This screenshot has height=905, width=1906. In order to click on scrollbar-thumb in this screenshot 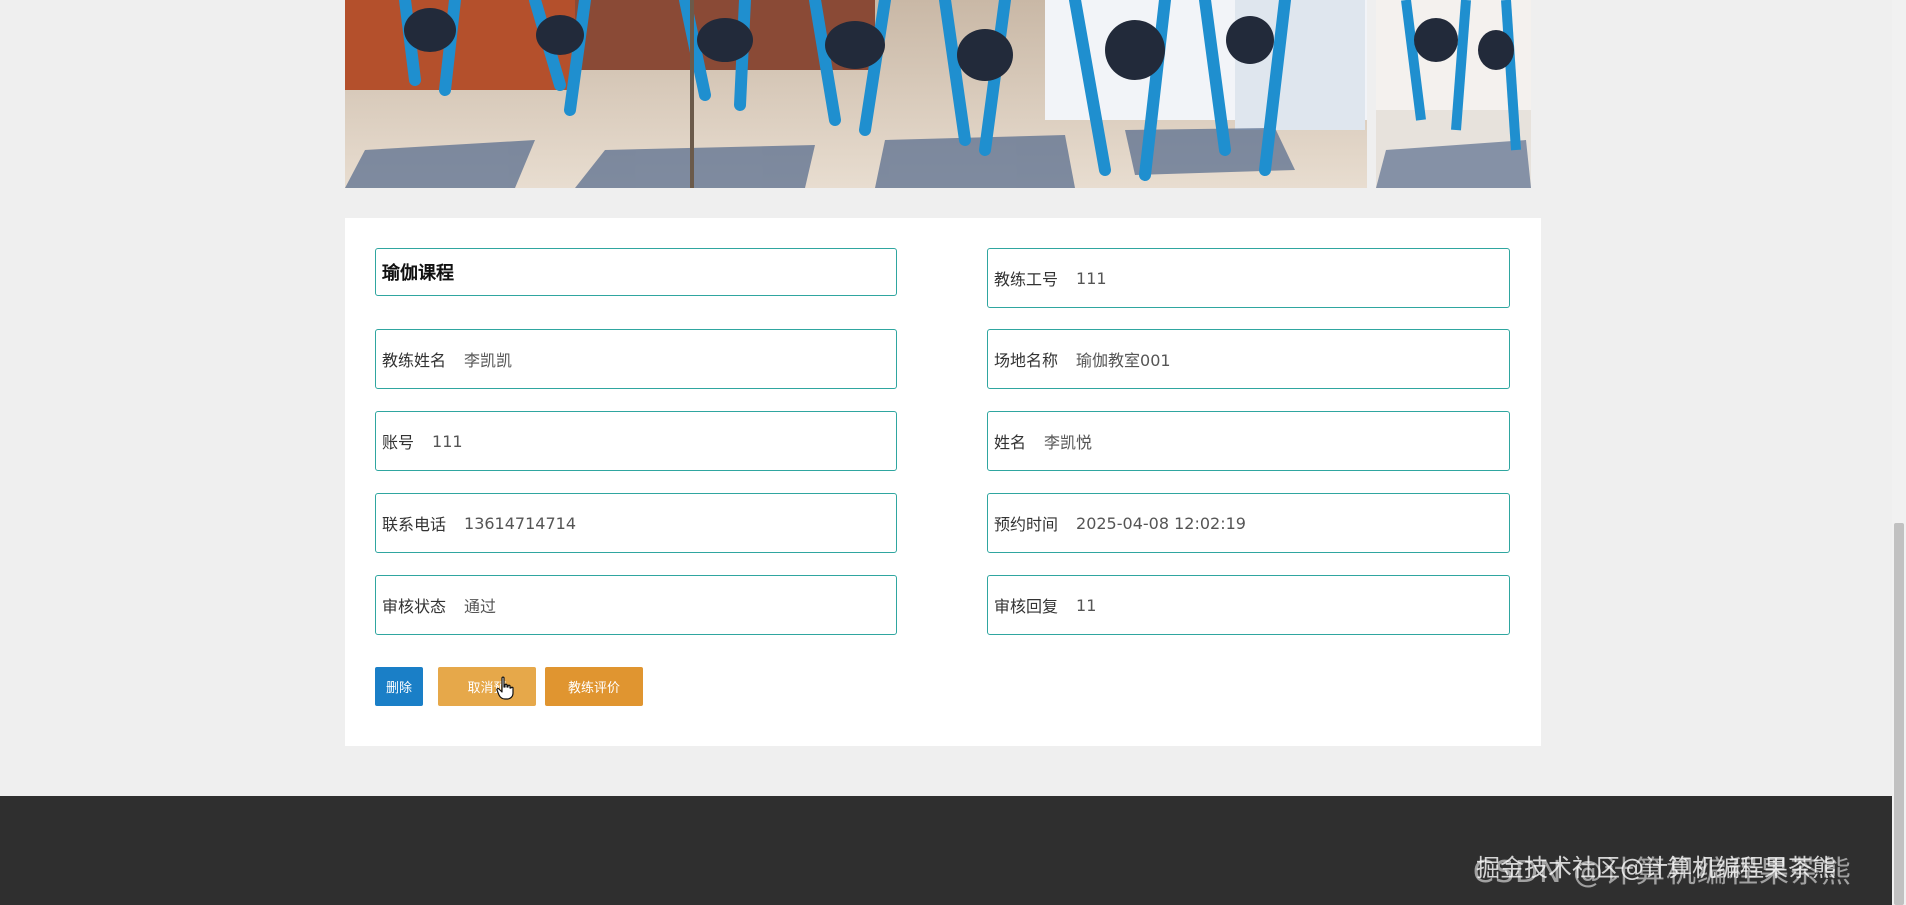, I will do `click(1899, 714)`.